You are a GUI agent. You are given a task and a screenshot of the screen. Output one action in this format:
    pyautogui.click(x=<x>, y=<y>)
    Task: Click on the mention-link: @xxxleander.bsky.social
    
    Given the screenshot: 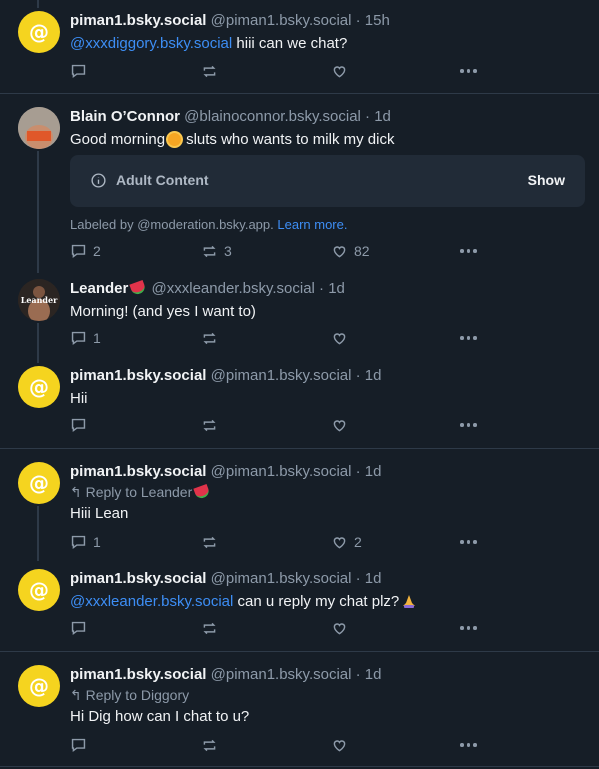 What is the action you would take?
    pyautogui.click(x=151, y=601)
    